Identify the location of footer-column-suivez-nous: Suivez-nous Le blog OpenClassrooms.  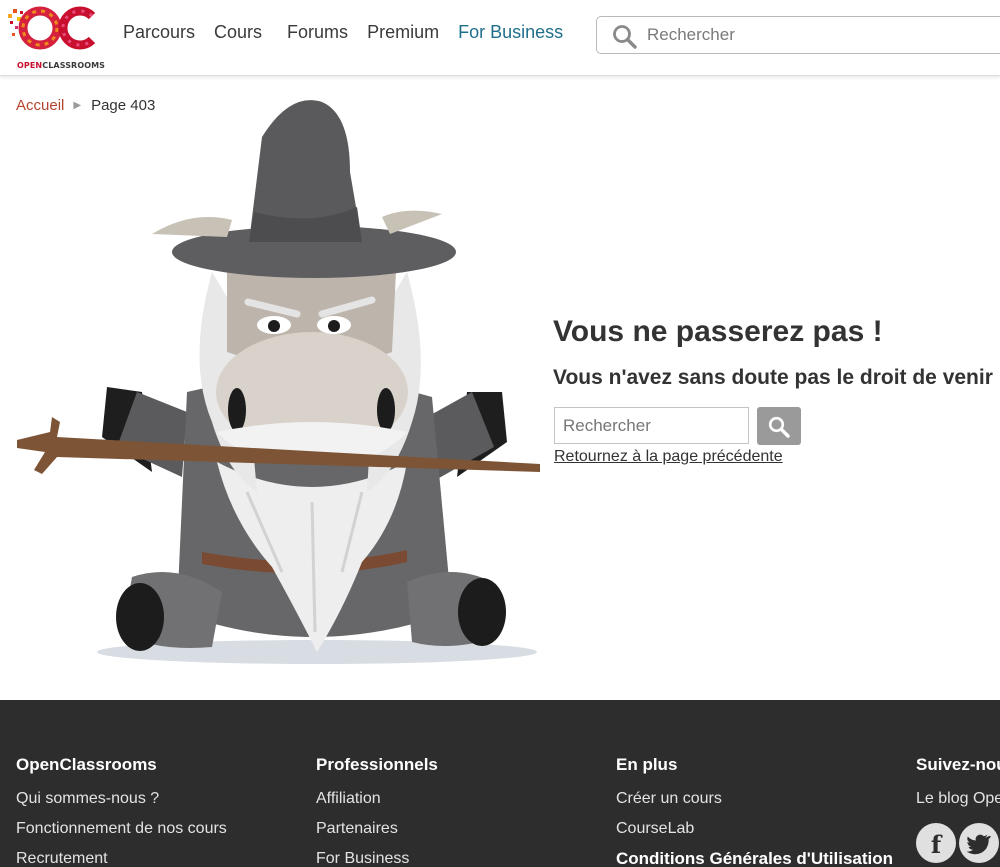
(958, 784).